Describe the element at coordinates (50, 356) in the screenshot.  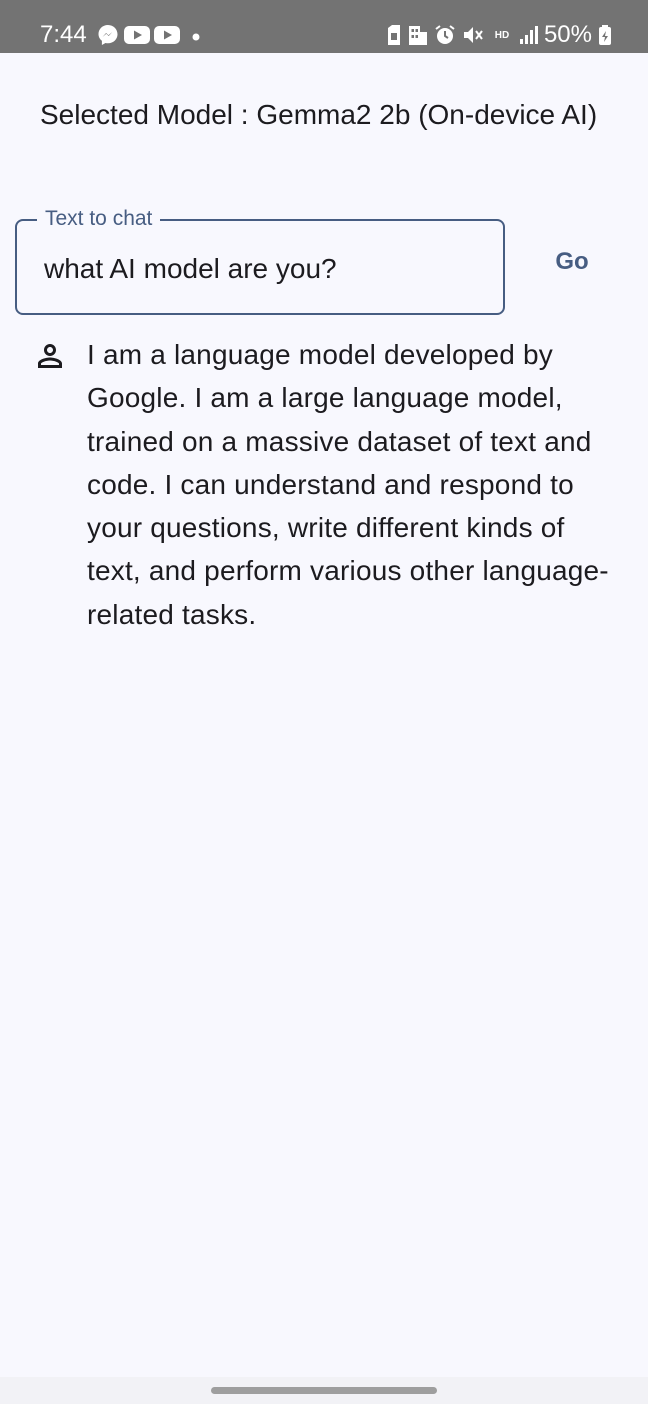
I see `person-icon` at that location.